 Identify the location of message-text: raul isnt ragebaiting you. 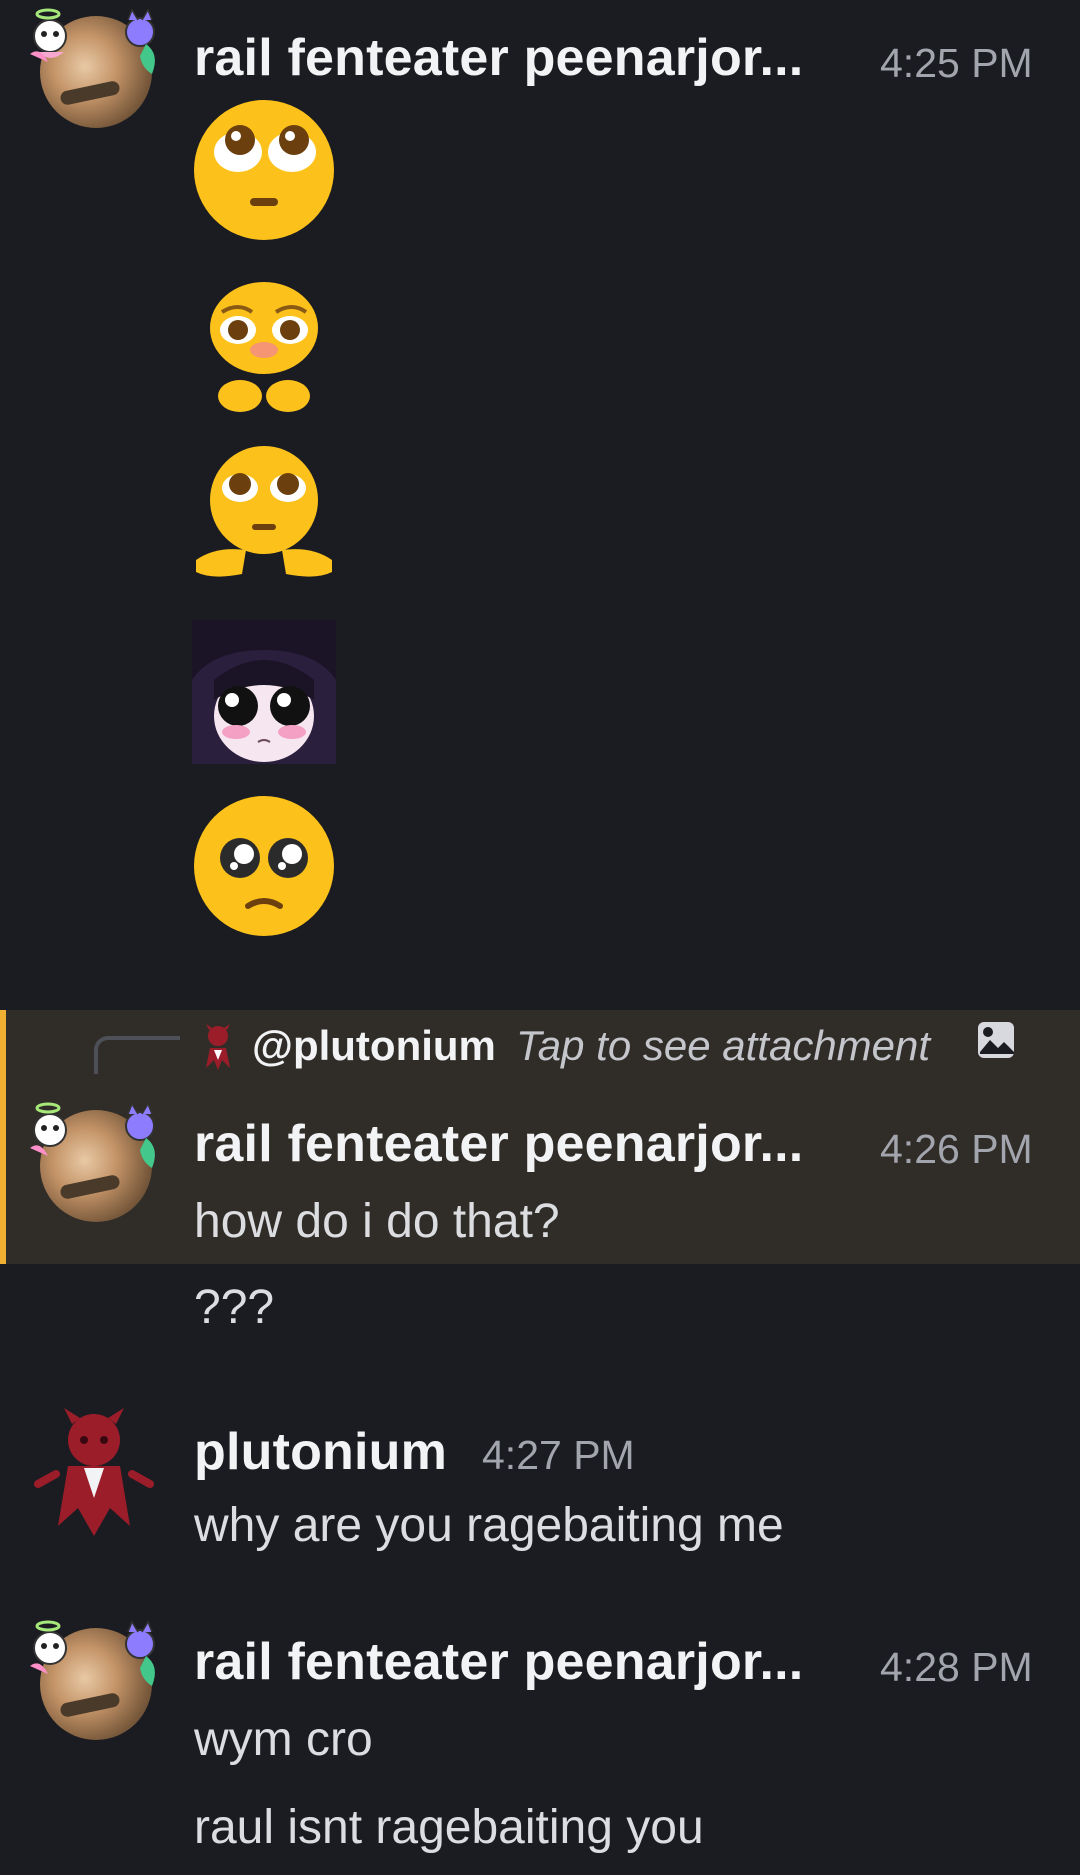
(449, 1827).